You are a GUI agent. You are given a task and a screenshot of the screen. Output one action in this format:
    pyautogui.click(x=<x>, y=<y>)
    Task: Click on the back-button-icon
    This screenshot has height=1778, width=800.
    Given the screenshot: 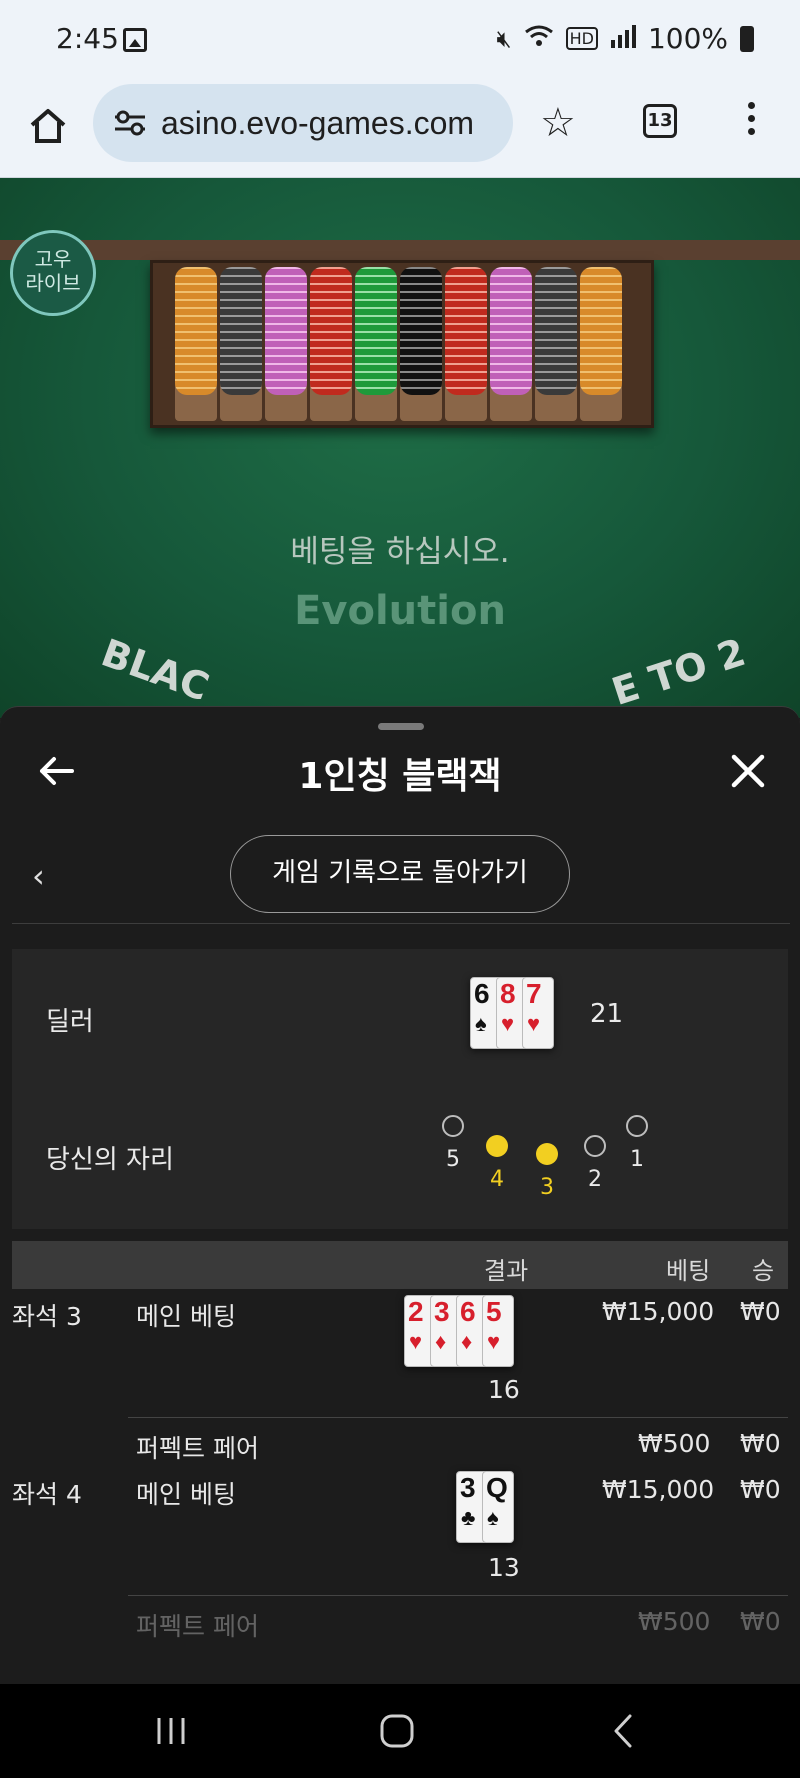 What is the action you would take?
    pyautogui.click(x=623, y=1731)
    